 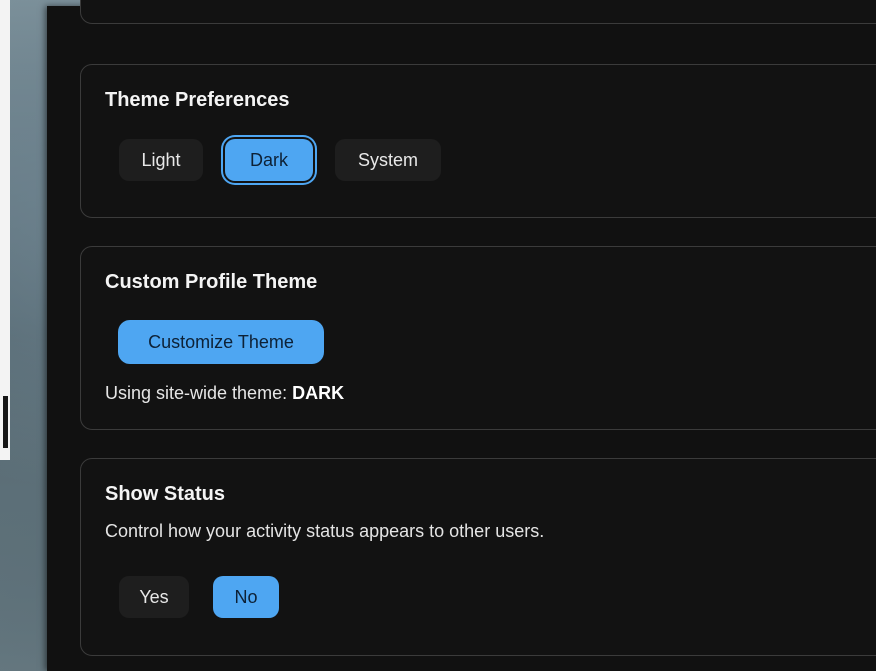 What do you see at coordinates (165, 494) in the screenshot?
I see `show-status-title: Show Status` at bounding box center [165, 494].